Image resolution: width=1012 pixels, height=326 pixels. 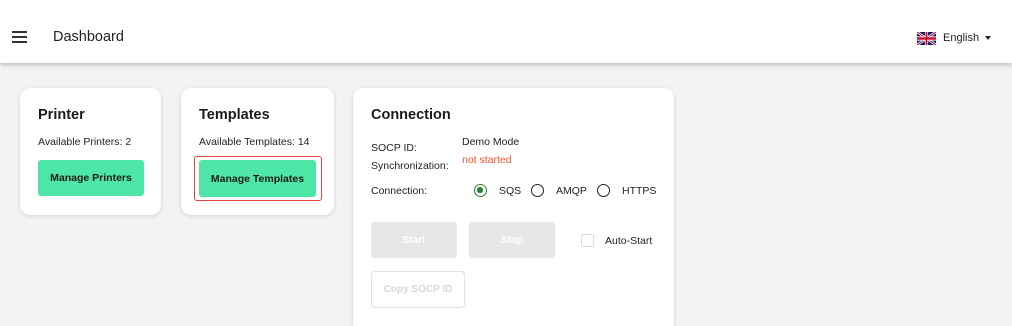 I want to click on manage-templates-button: Manage Templates, so click(x=257, y=178).